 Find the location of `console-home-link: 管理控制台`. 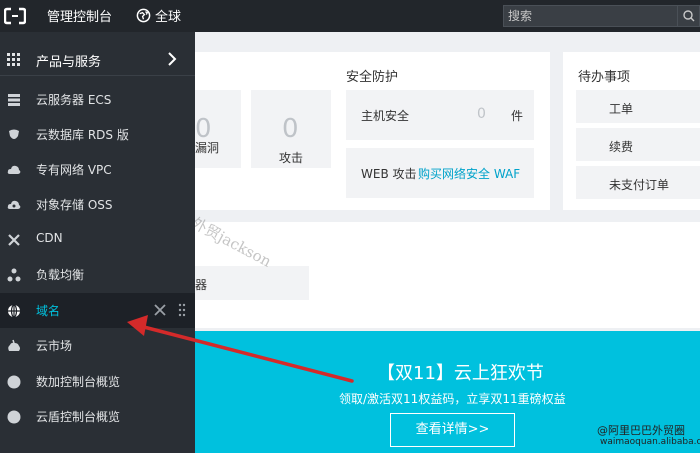

console-home-link: 管理控制台 is located at coordinates (79, 15).